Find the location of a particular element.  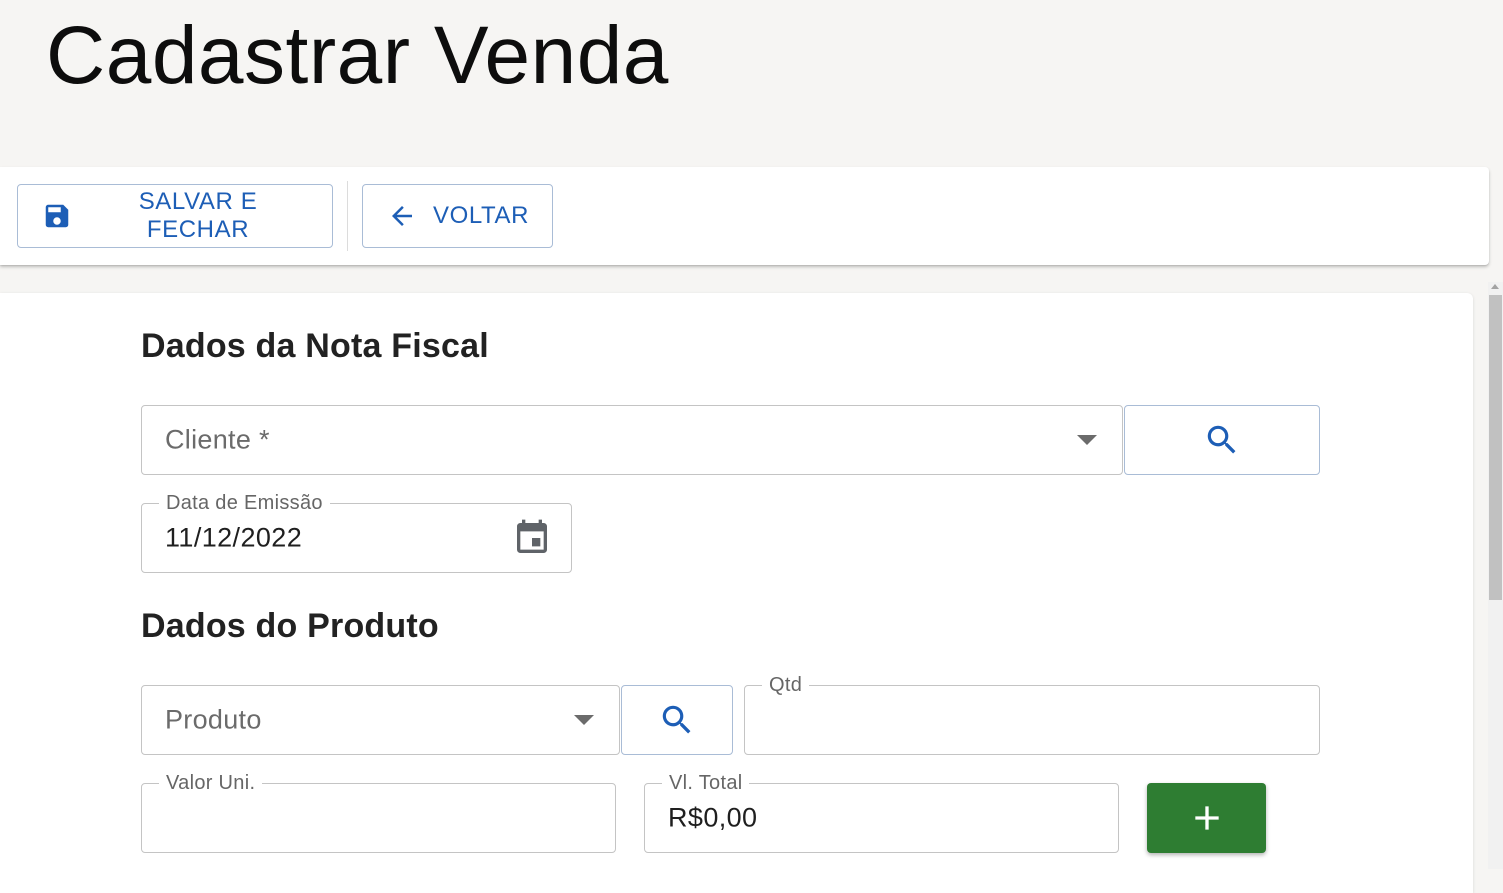

scrollbar is located at coordinates (1495, 575).